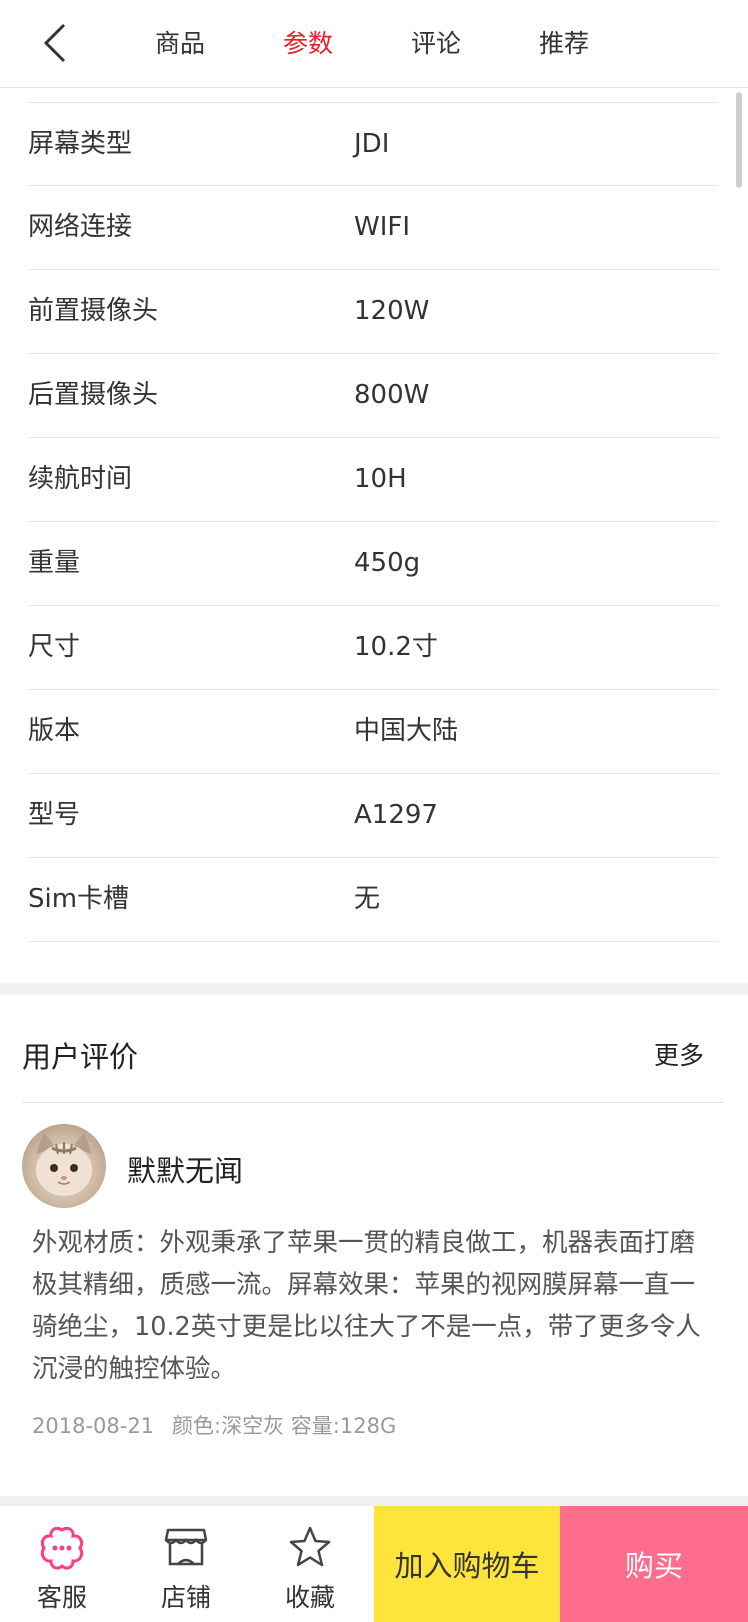  I want to click on param-row: 网络连接 WIFI, so click(373, 228).